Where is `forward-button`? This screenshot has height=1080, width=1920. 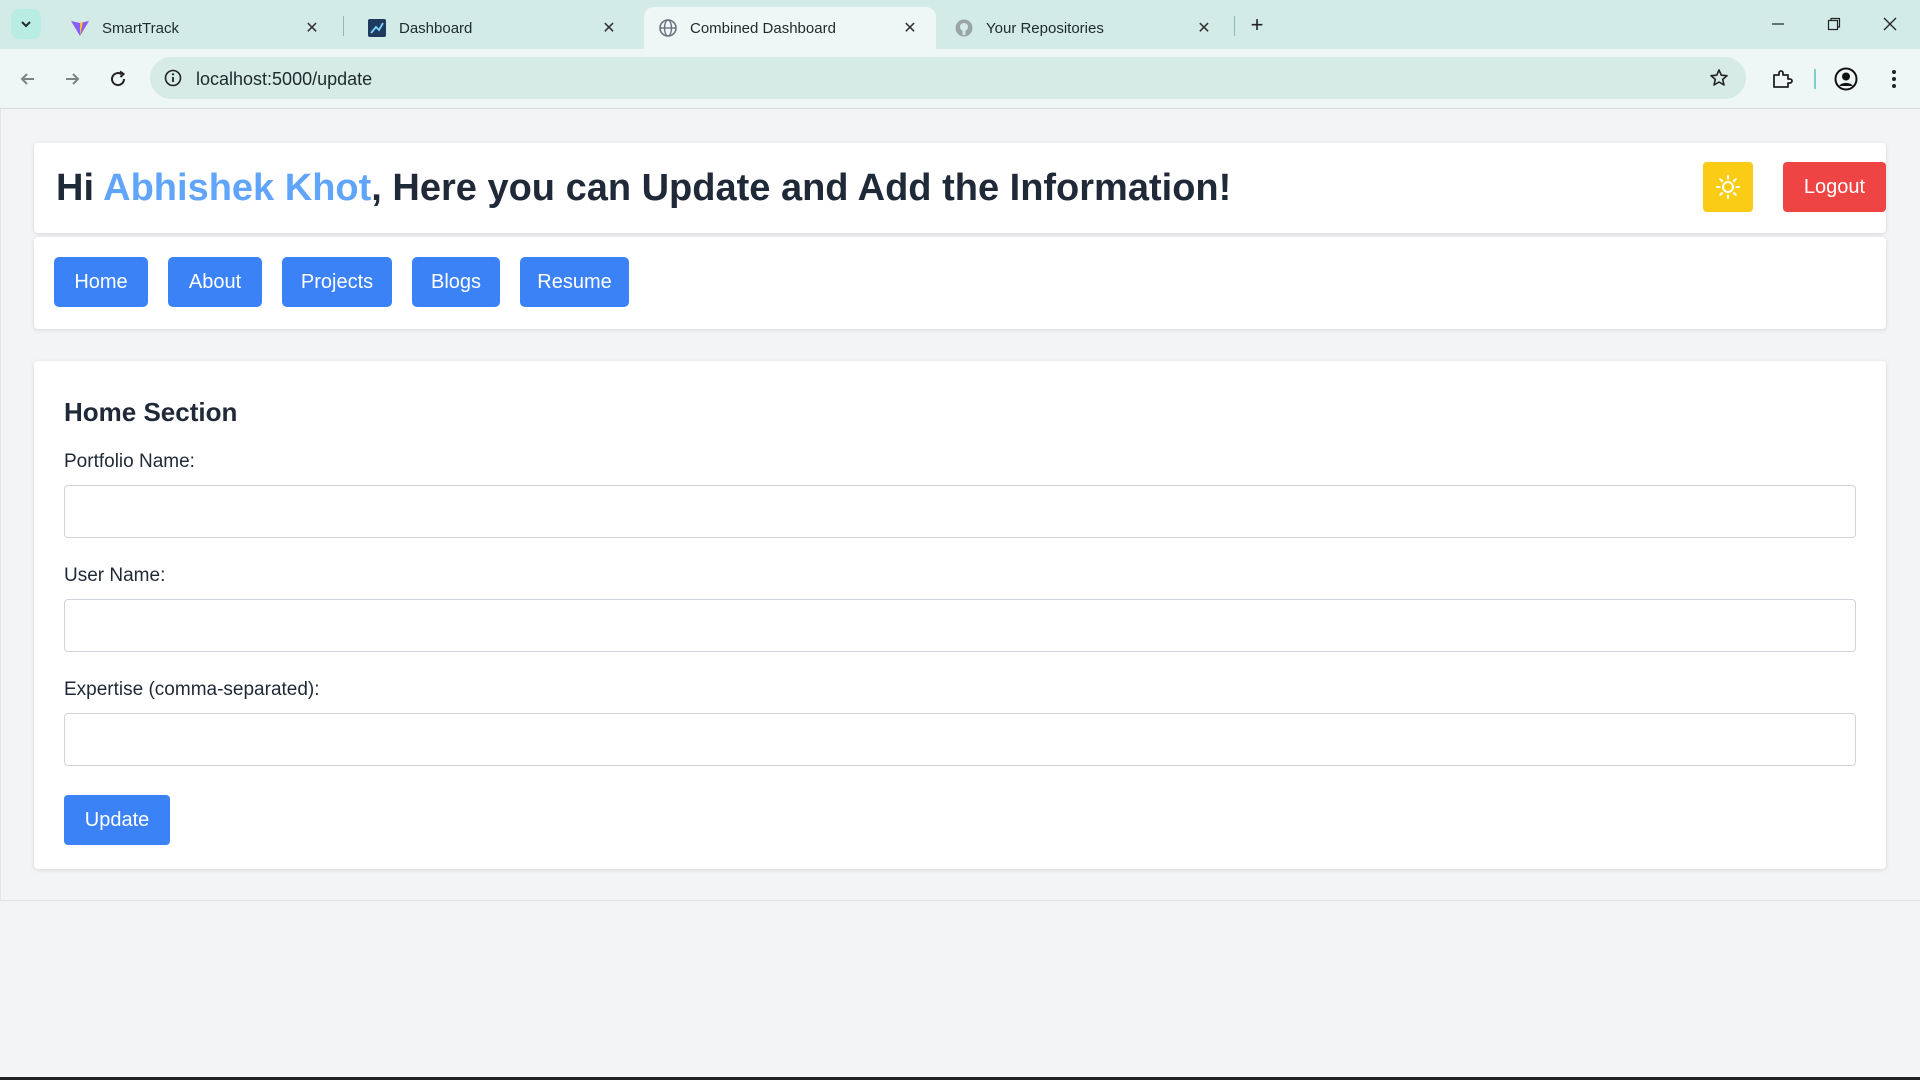
forward-button is located at coordinates (72, 79).